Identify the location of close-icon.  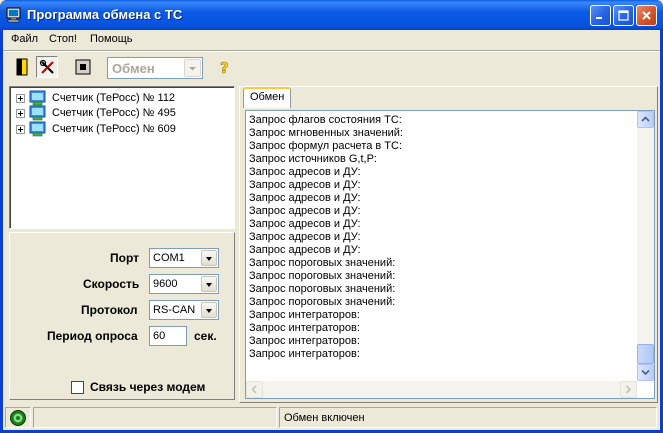
(646, 15).